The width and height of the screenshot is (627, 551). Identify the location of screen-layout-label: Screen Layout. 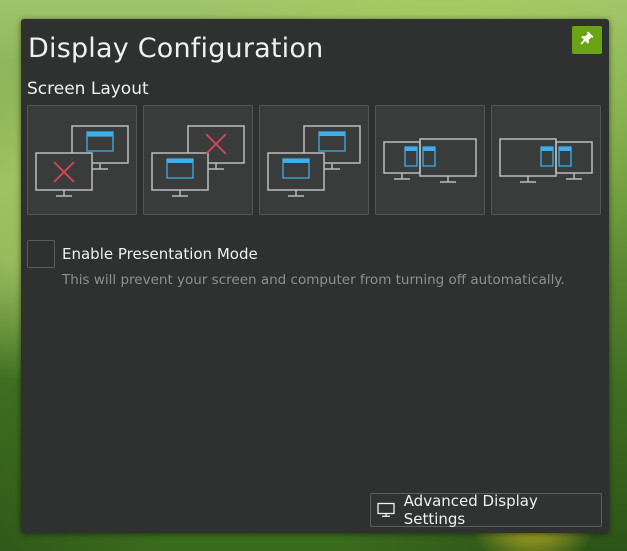
(88, 89).